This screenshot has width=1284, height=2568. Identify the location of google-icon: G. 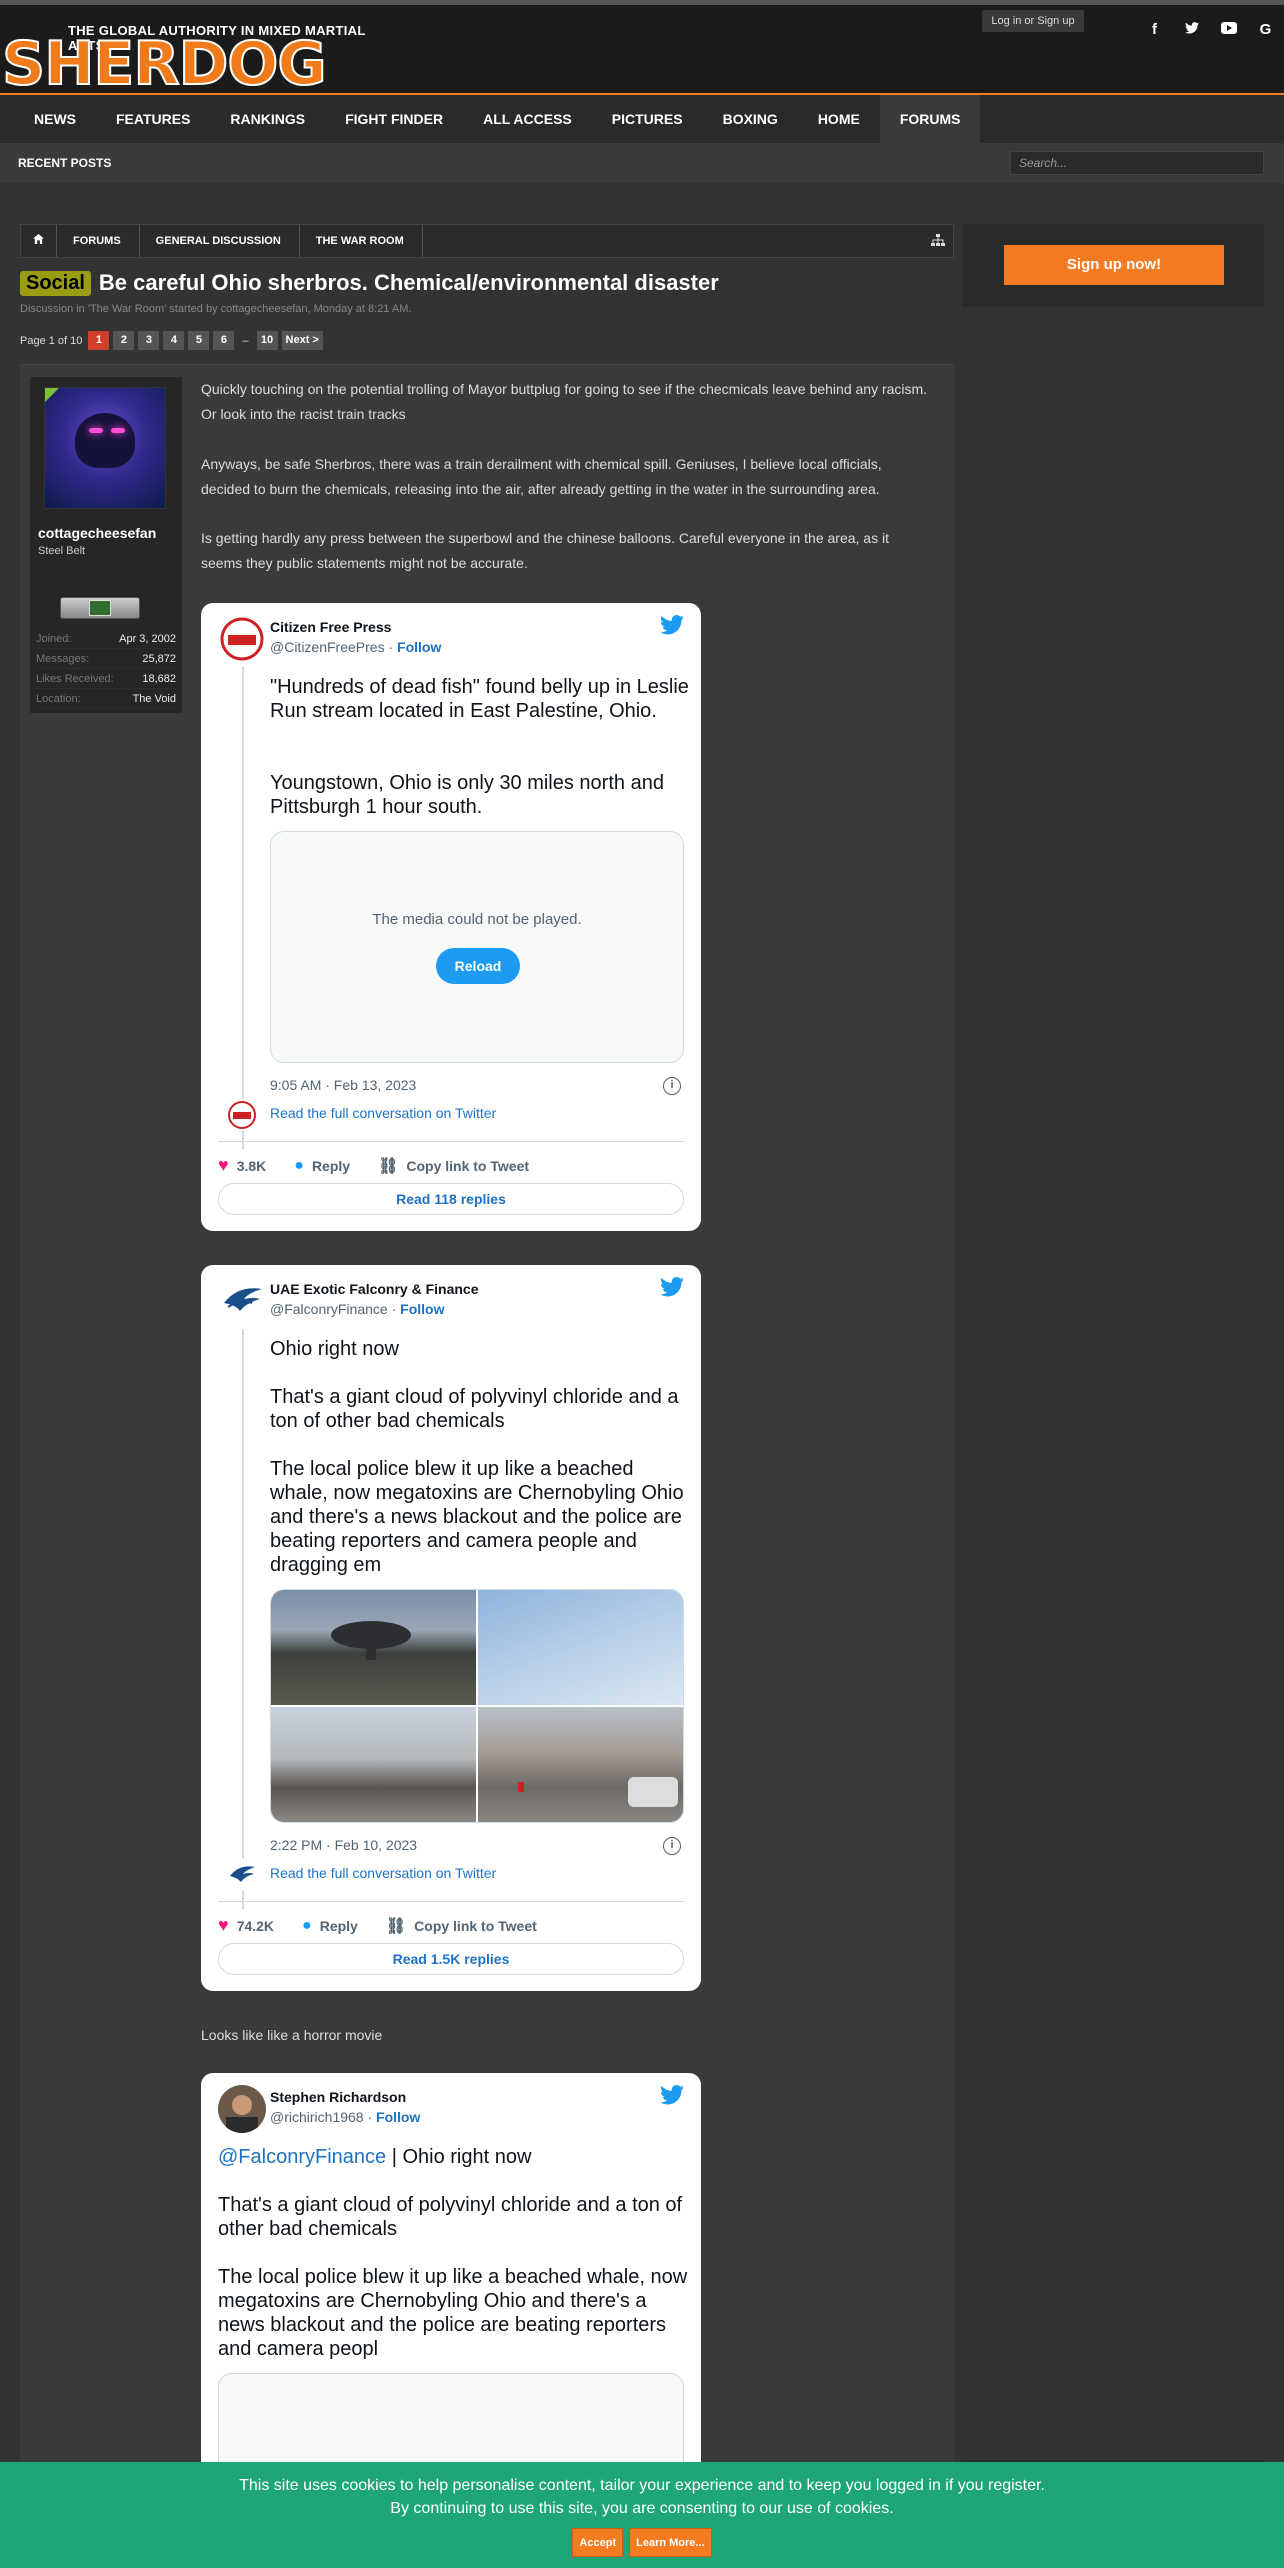
(1265, 30).